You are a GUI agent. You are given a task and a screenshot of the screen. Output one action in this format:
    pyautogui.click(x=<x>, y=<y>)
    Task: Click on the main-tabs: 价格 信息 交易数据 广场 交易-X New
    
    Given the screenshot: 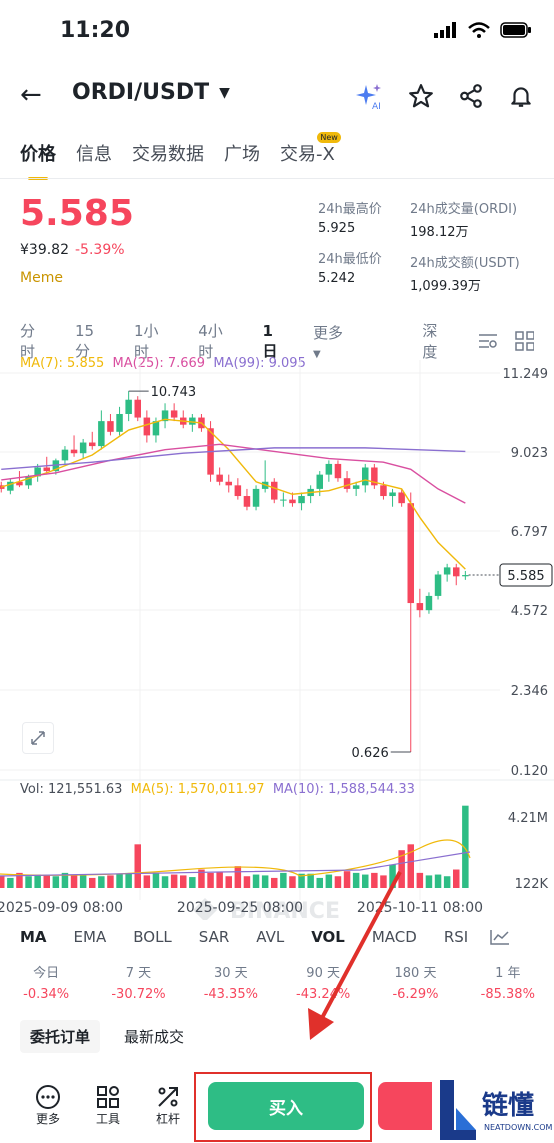 What is the action you would take?
    pyautogui.click(x=180, y=156)
    